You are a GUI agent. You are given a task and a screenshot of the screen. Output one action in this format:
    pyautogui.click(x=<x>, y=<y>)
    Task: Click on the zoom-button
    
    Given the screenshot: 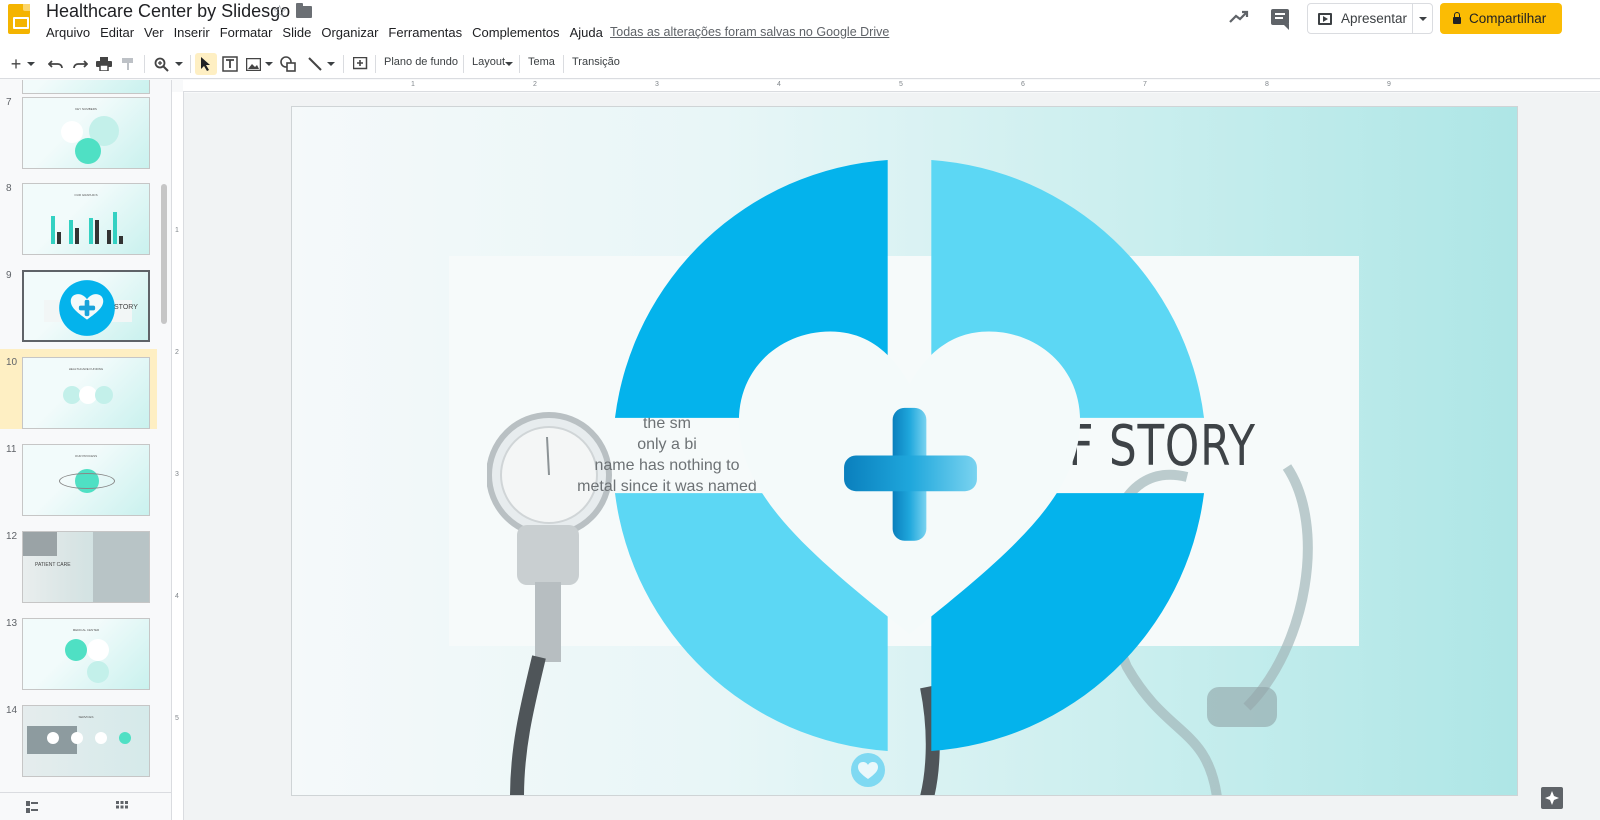 What is the action you would take?
    pyautogui.click(x=168, y=64)
    